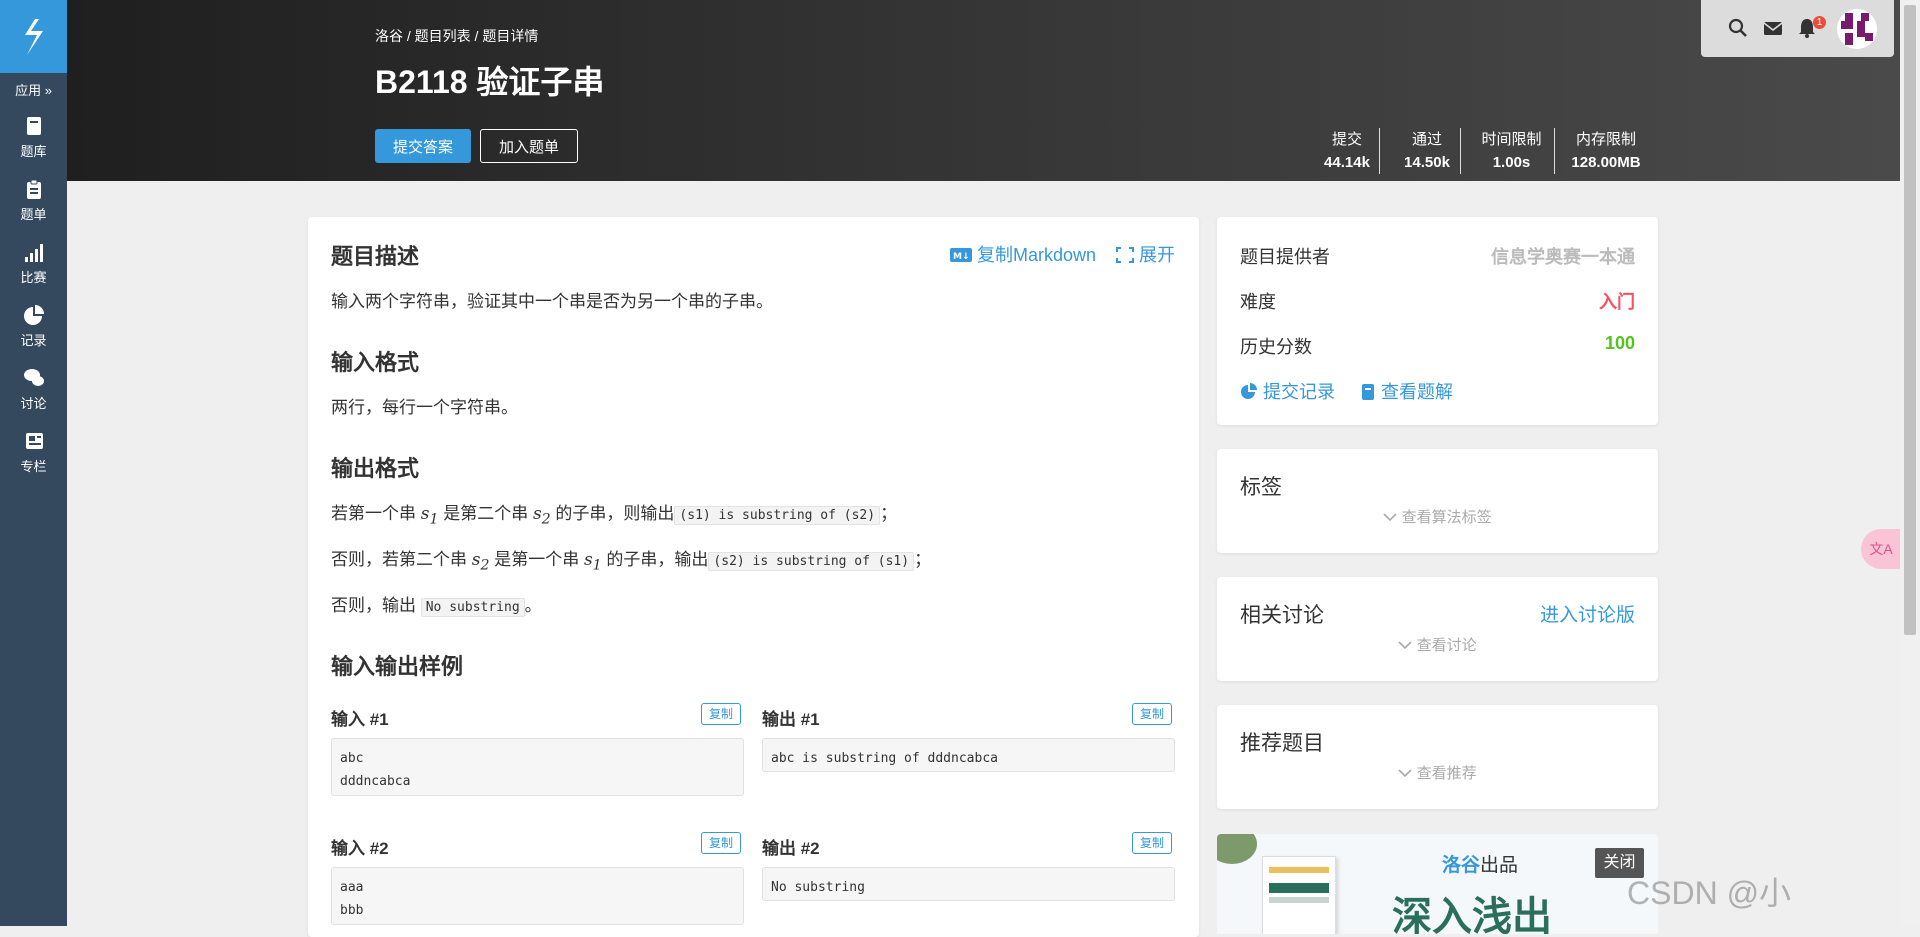  I want to click on recommend-card: 推荐题目 查看推荐, so click(1437, 757).